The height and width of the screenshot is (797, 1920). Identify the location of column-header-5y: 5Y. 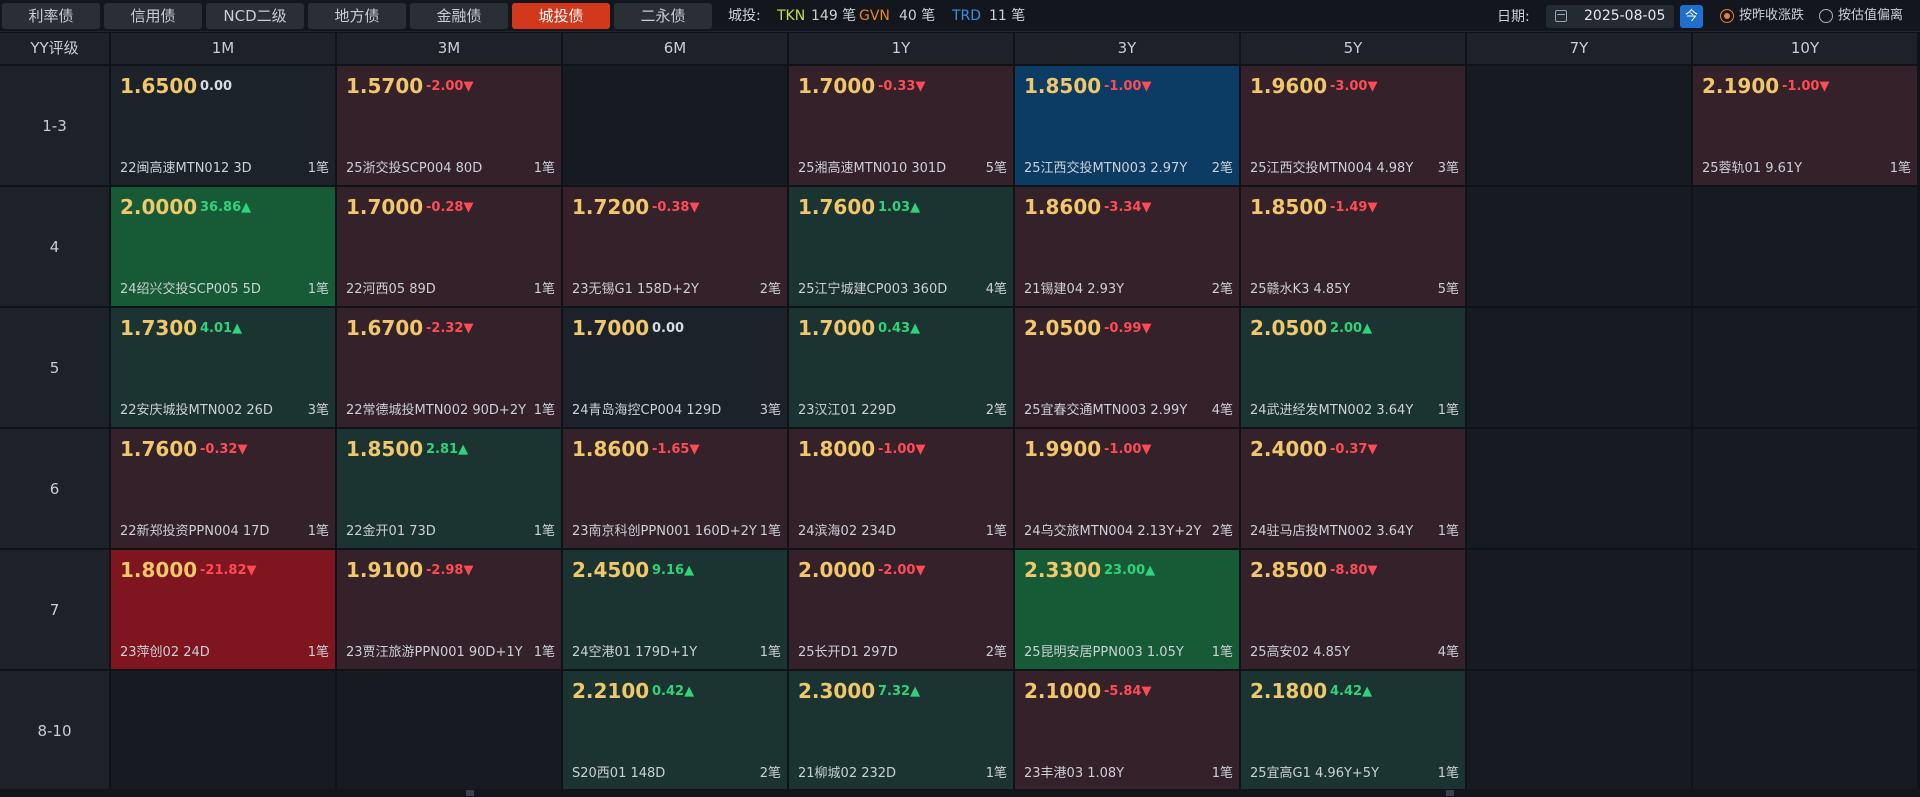
(1353, 48).